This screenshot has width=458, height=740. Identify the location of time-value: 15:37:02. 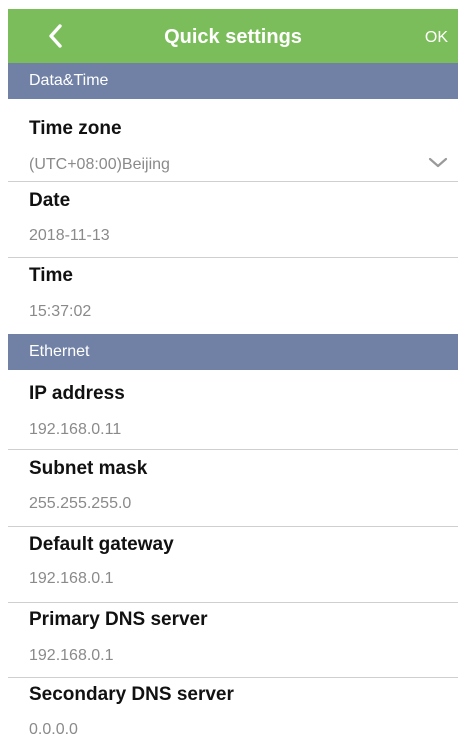
(60, 311).